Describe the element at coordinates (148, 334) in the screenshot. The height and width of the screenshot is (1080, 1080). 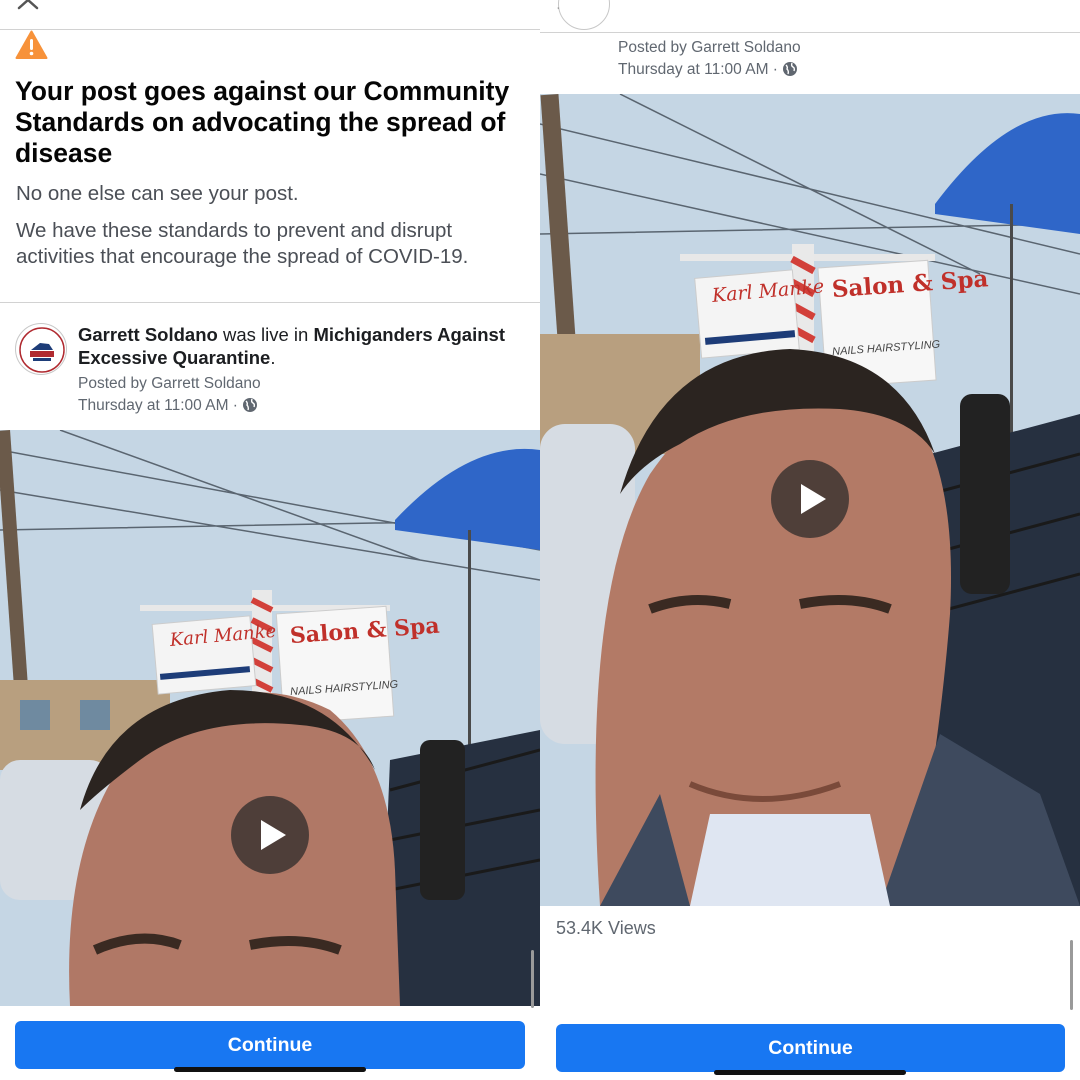
I see `author-name: Garrett Soldano` at that location.